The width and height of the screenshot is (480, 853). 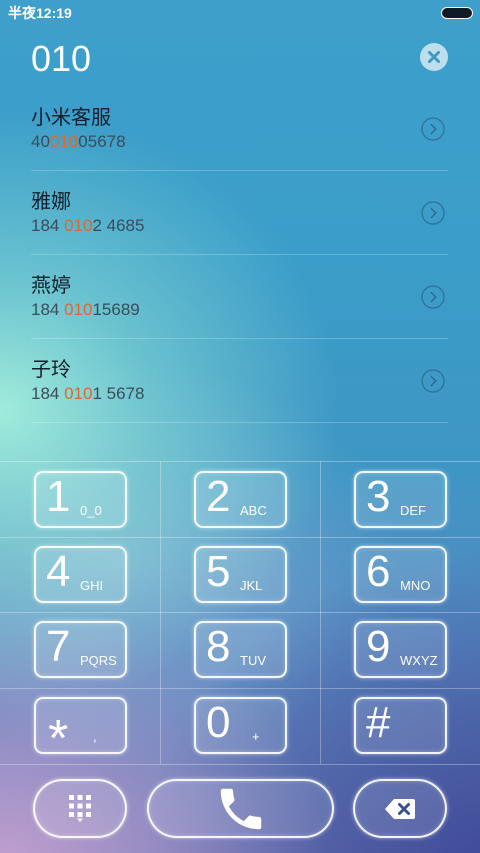 What do you see at coordinates (51, 286) in the screenshot?
I see `contact-name: 燕婷` at bounding box center [51, 286].